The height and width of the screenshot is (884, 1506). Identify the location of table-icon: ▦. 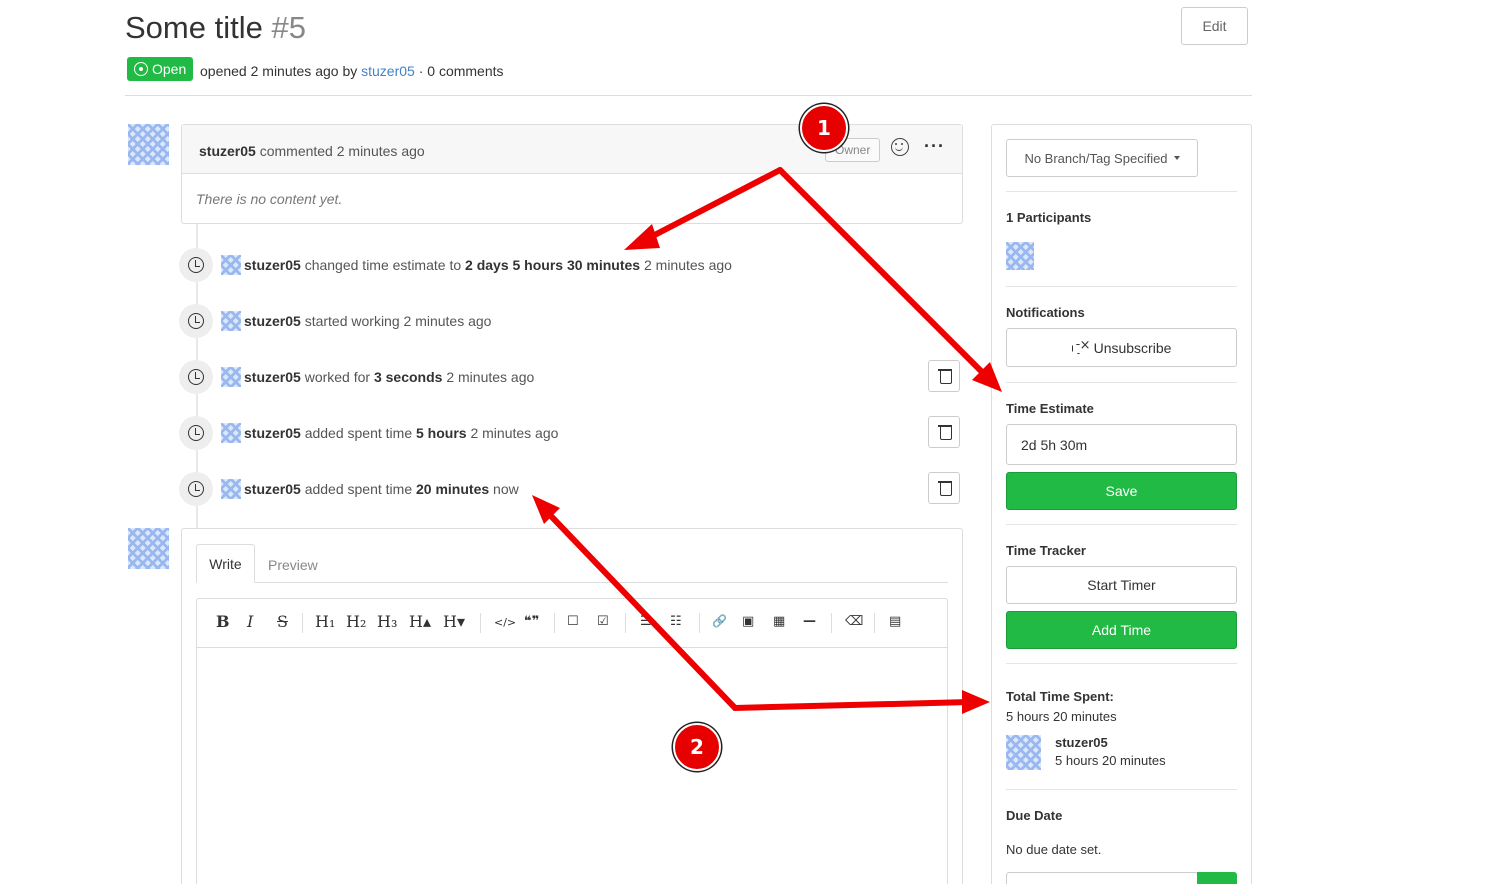
(779, 621).